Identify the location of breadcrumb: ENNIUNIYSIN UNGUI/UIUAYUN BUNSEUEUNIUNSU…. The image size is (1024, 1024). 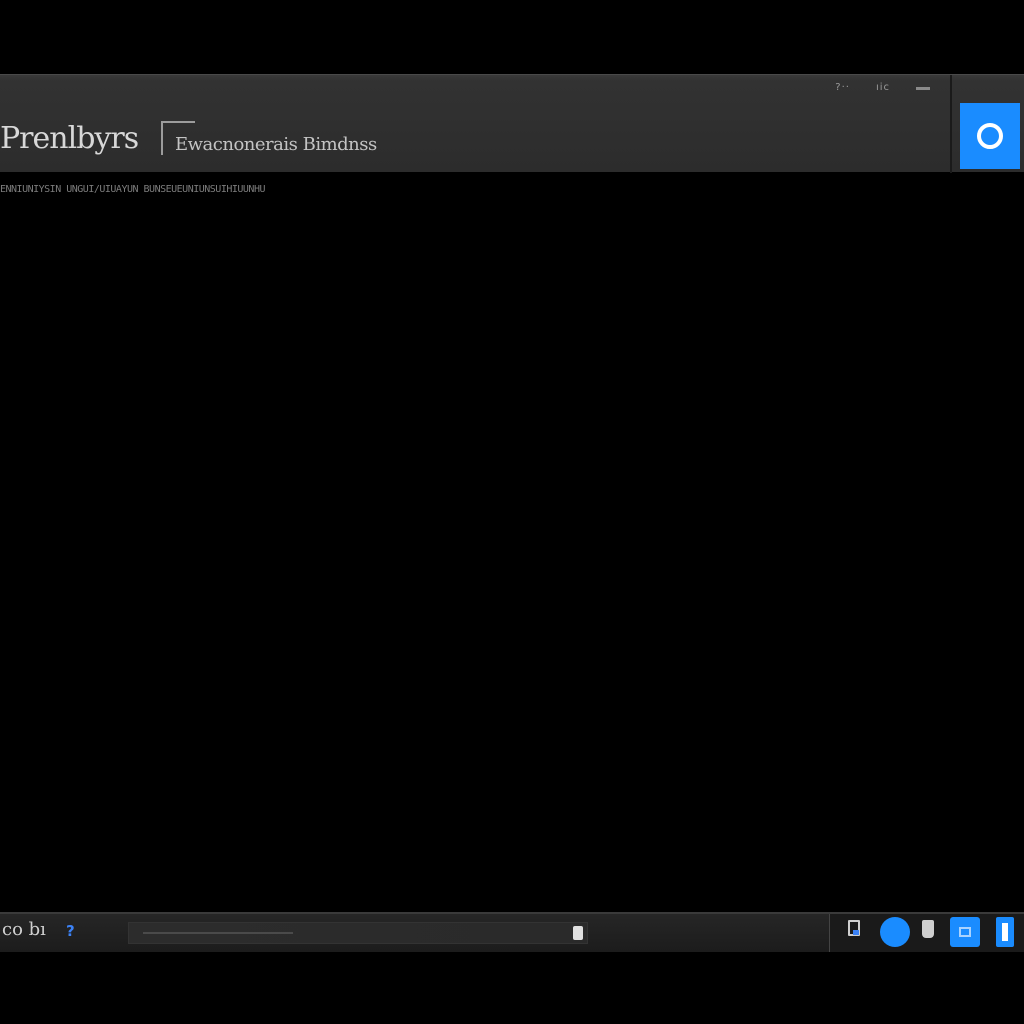
(132, 189).